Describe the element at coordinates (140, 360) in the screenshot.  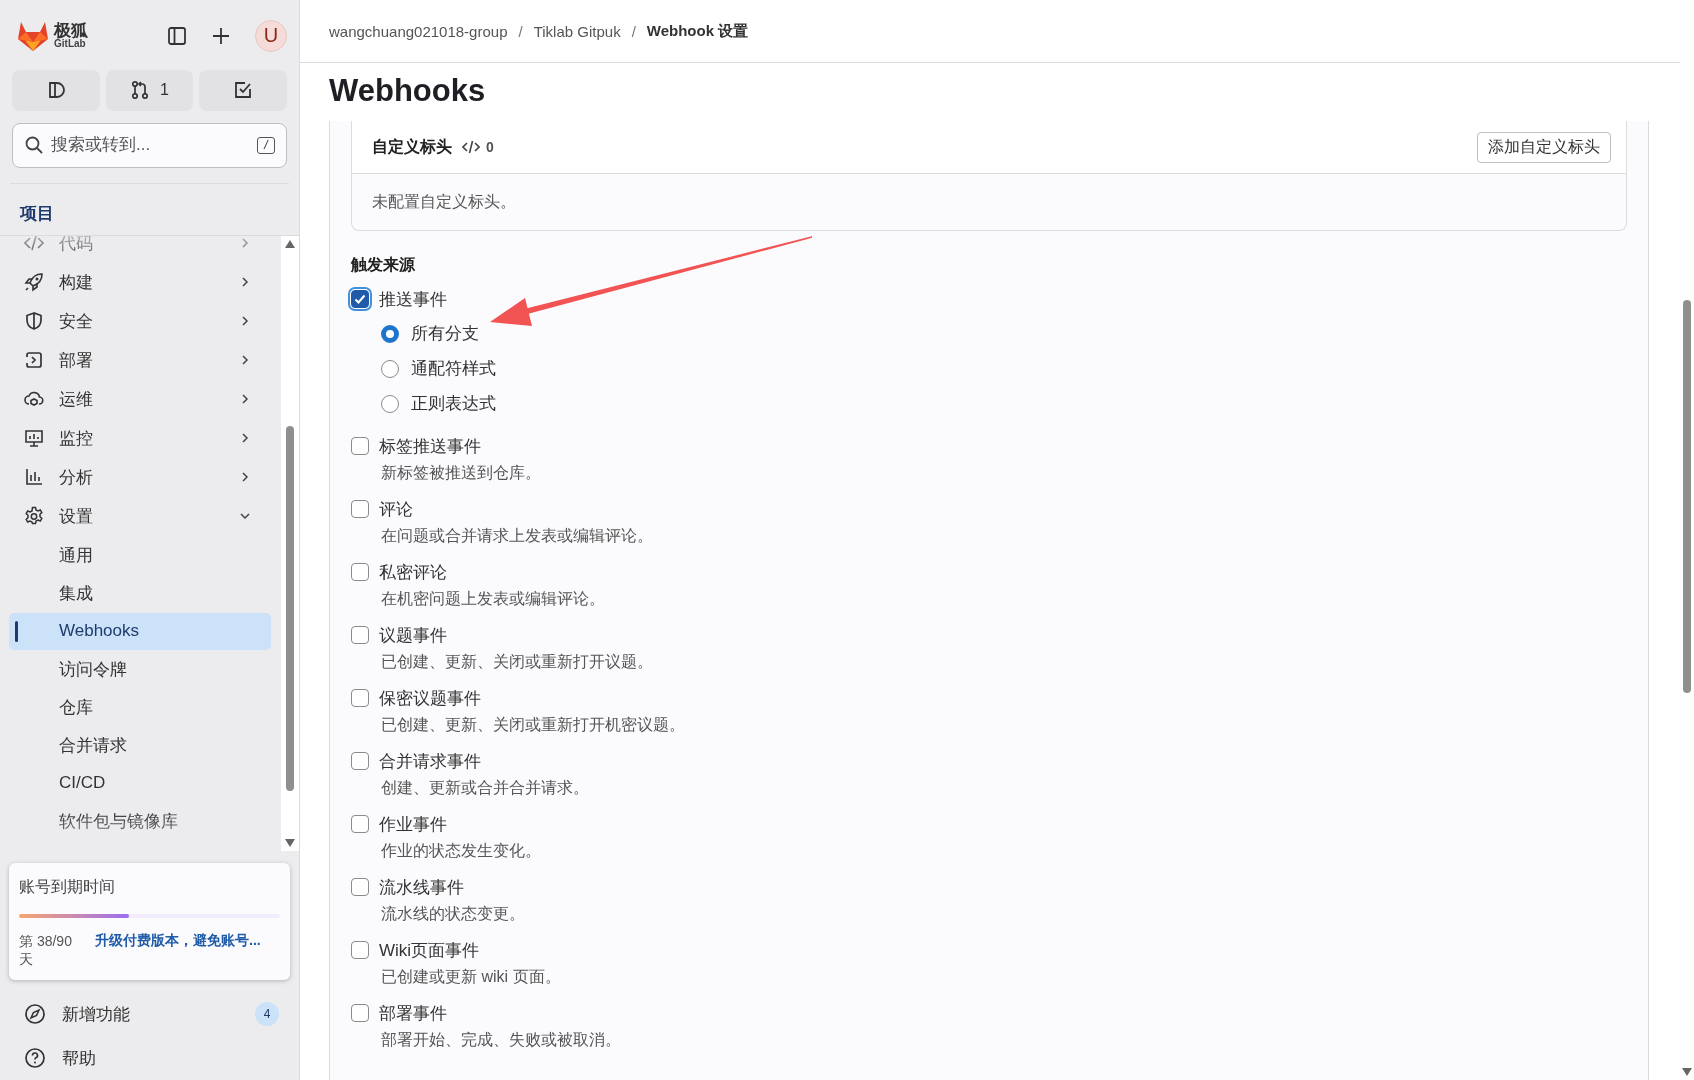
I see `nav-item: 部署` at that location.